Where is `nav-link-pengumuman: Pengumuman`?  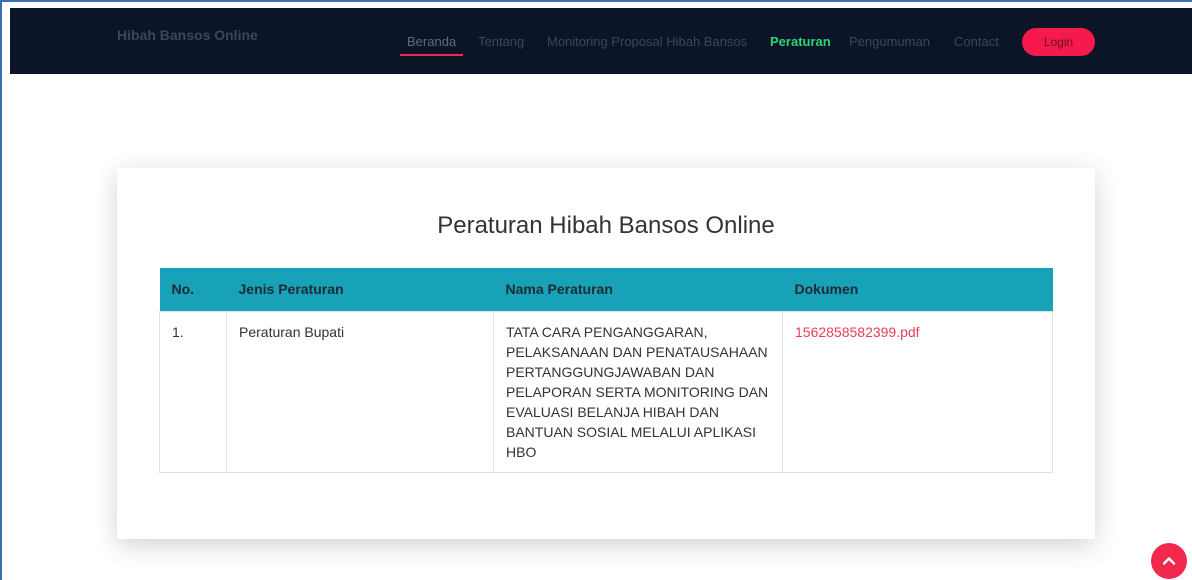 nav-link-pengumuman: Pengumuman is located at coordinates (889, 41).